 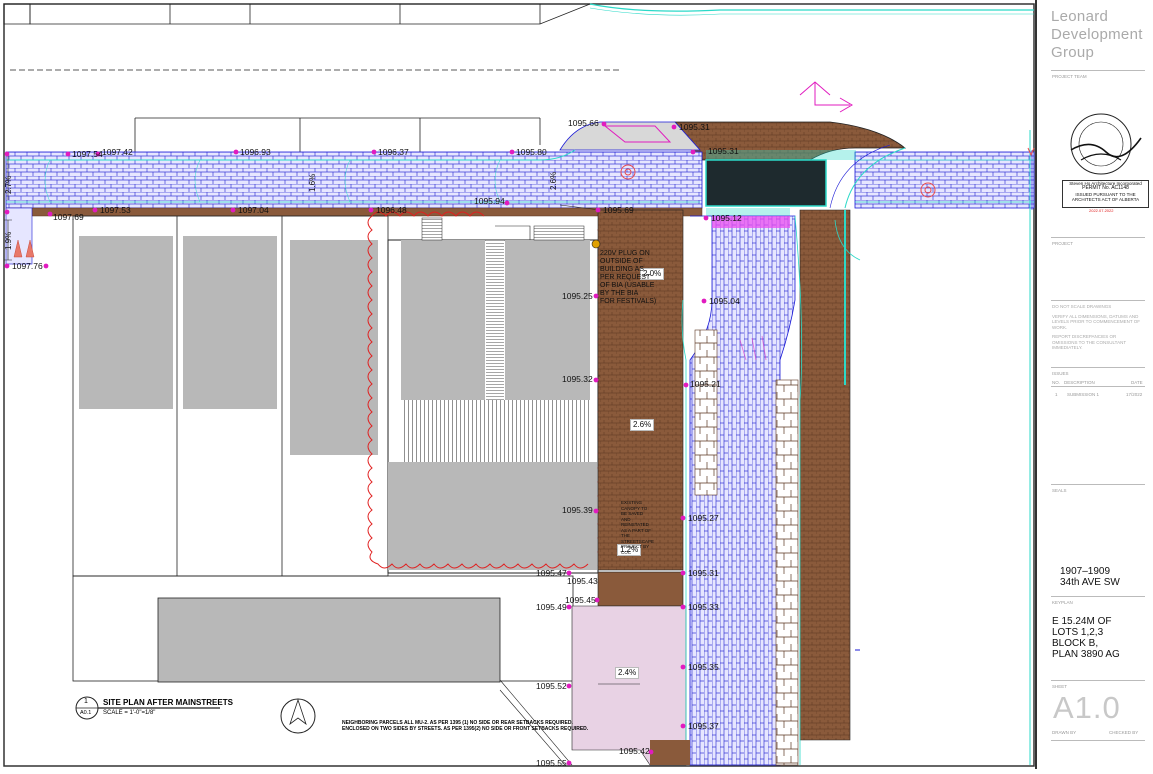 What do you see at coordinates (705, 384) in the screenshot?
I see `elevation-label: 1095.21` at bounding box center [705, 384].